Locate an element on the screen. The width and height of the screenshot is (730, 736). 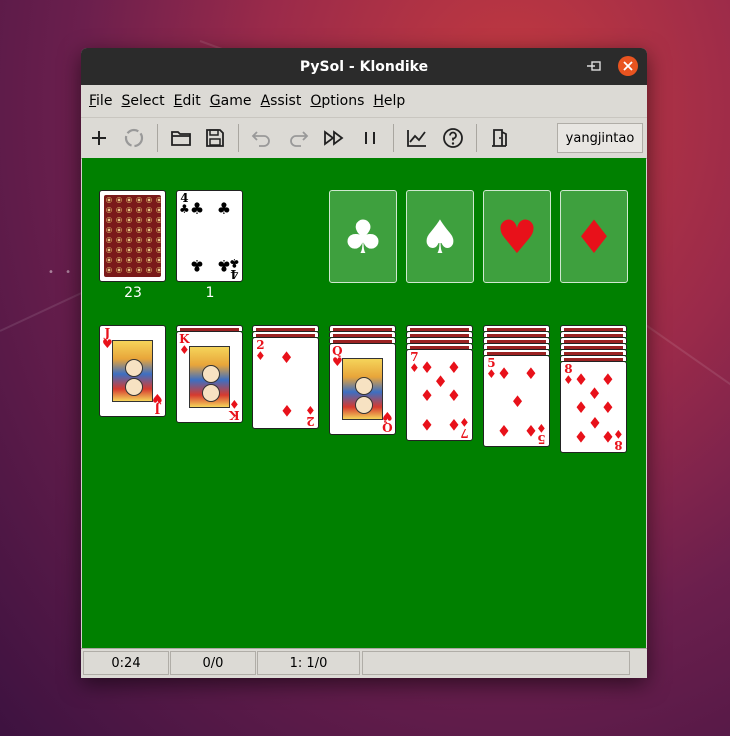
redo-button is located at coordinates (298, 138).